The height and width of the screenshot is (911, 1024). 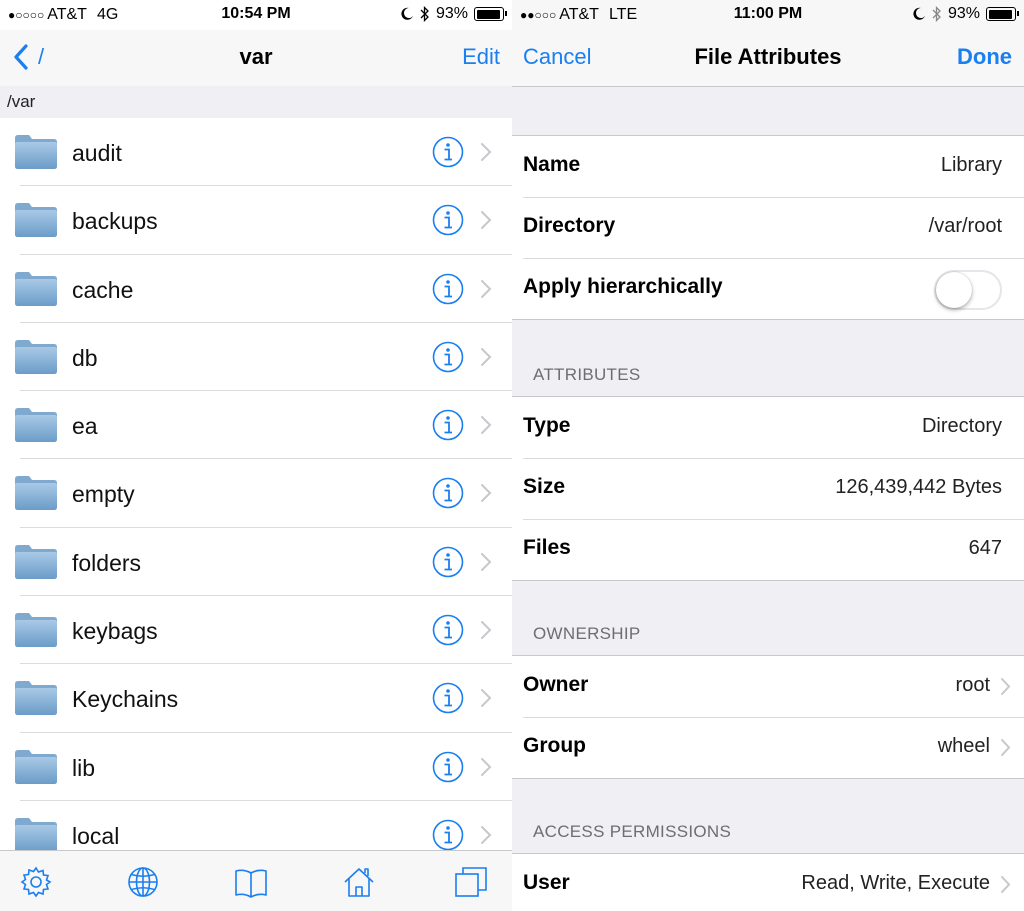 I want to click on page-title: File Attributes, so click(x=768, y=56).